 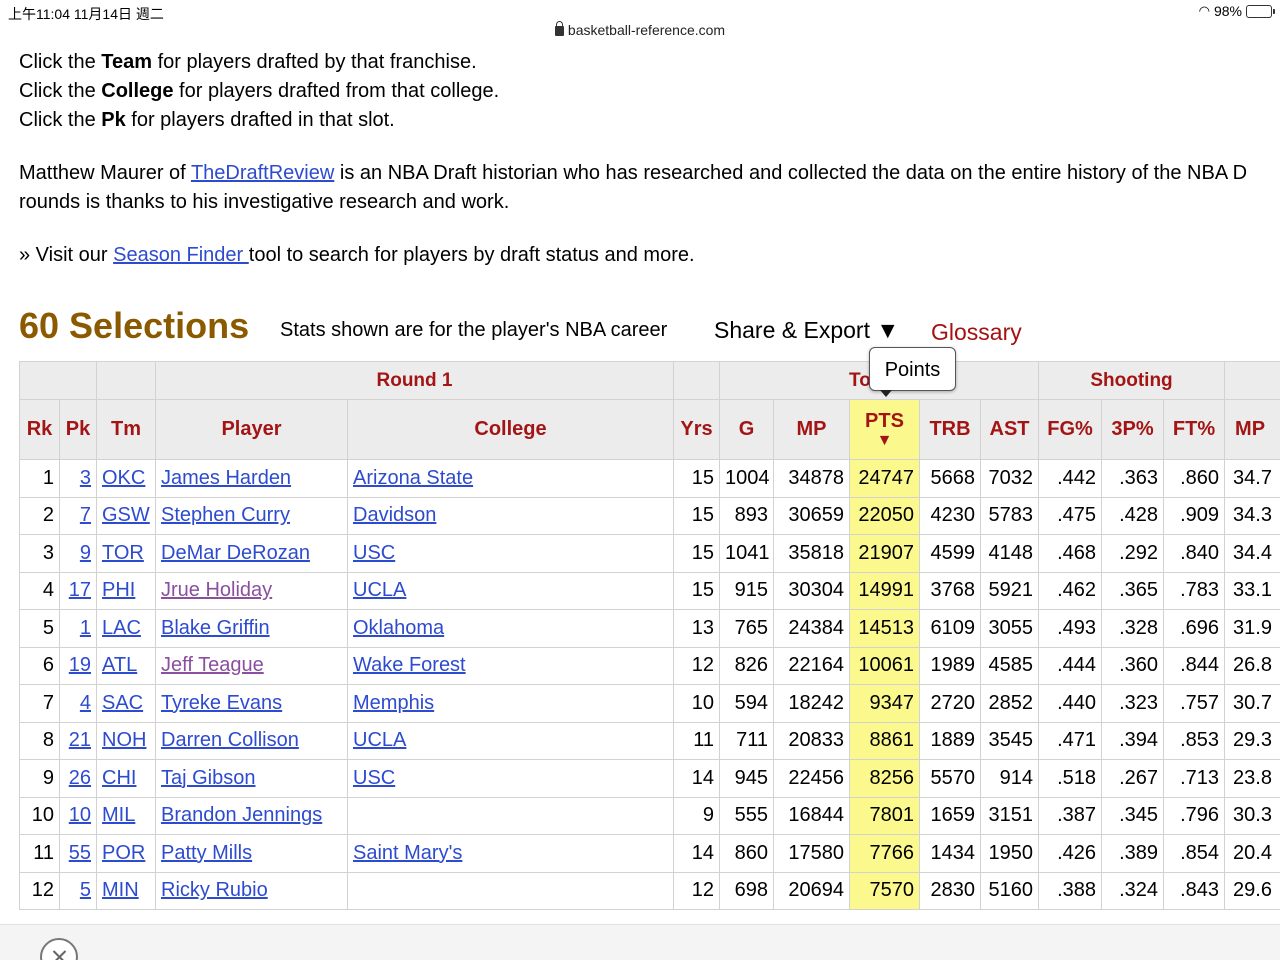 What do you see at coordinates (80, 740) in the screenshot?
I see `cell-pk-link: 21` at bounding box center [80, 740].